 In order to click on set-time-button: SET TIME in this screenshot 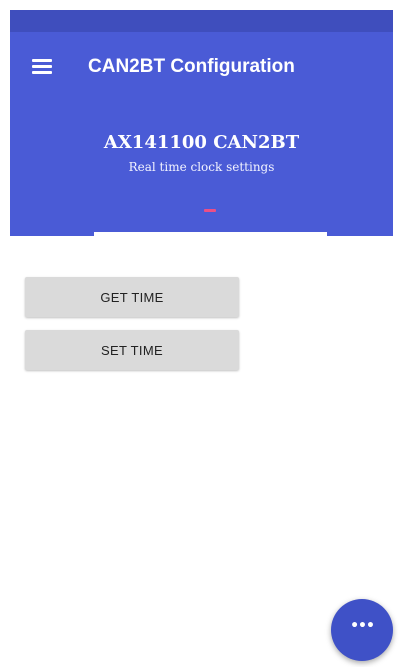, I will do `click(132, 350)`.